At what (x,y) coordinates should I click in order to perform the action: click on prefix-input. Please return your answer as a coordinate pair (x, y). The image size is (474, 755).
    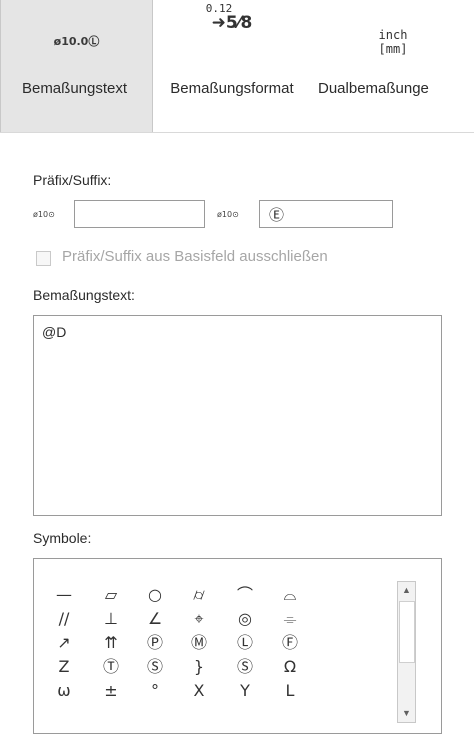
    Looking at the image, I should click on (139, 214).